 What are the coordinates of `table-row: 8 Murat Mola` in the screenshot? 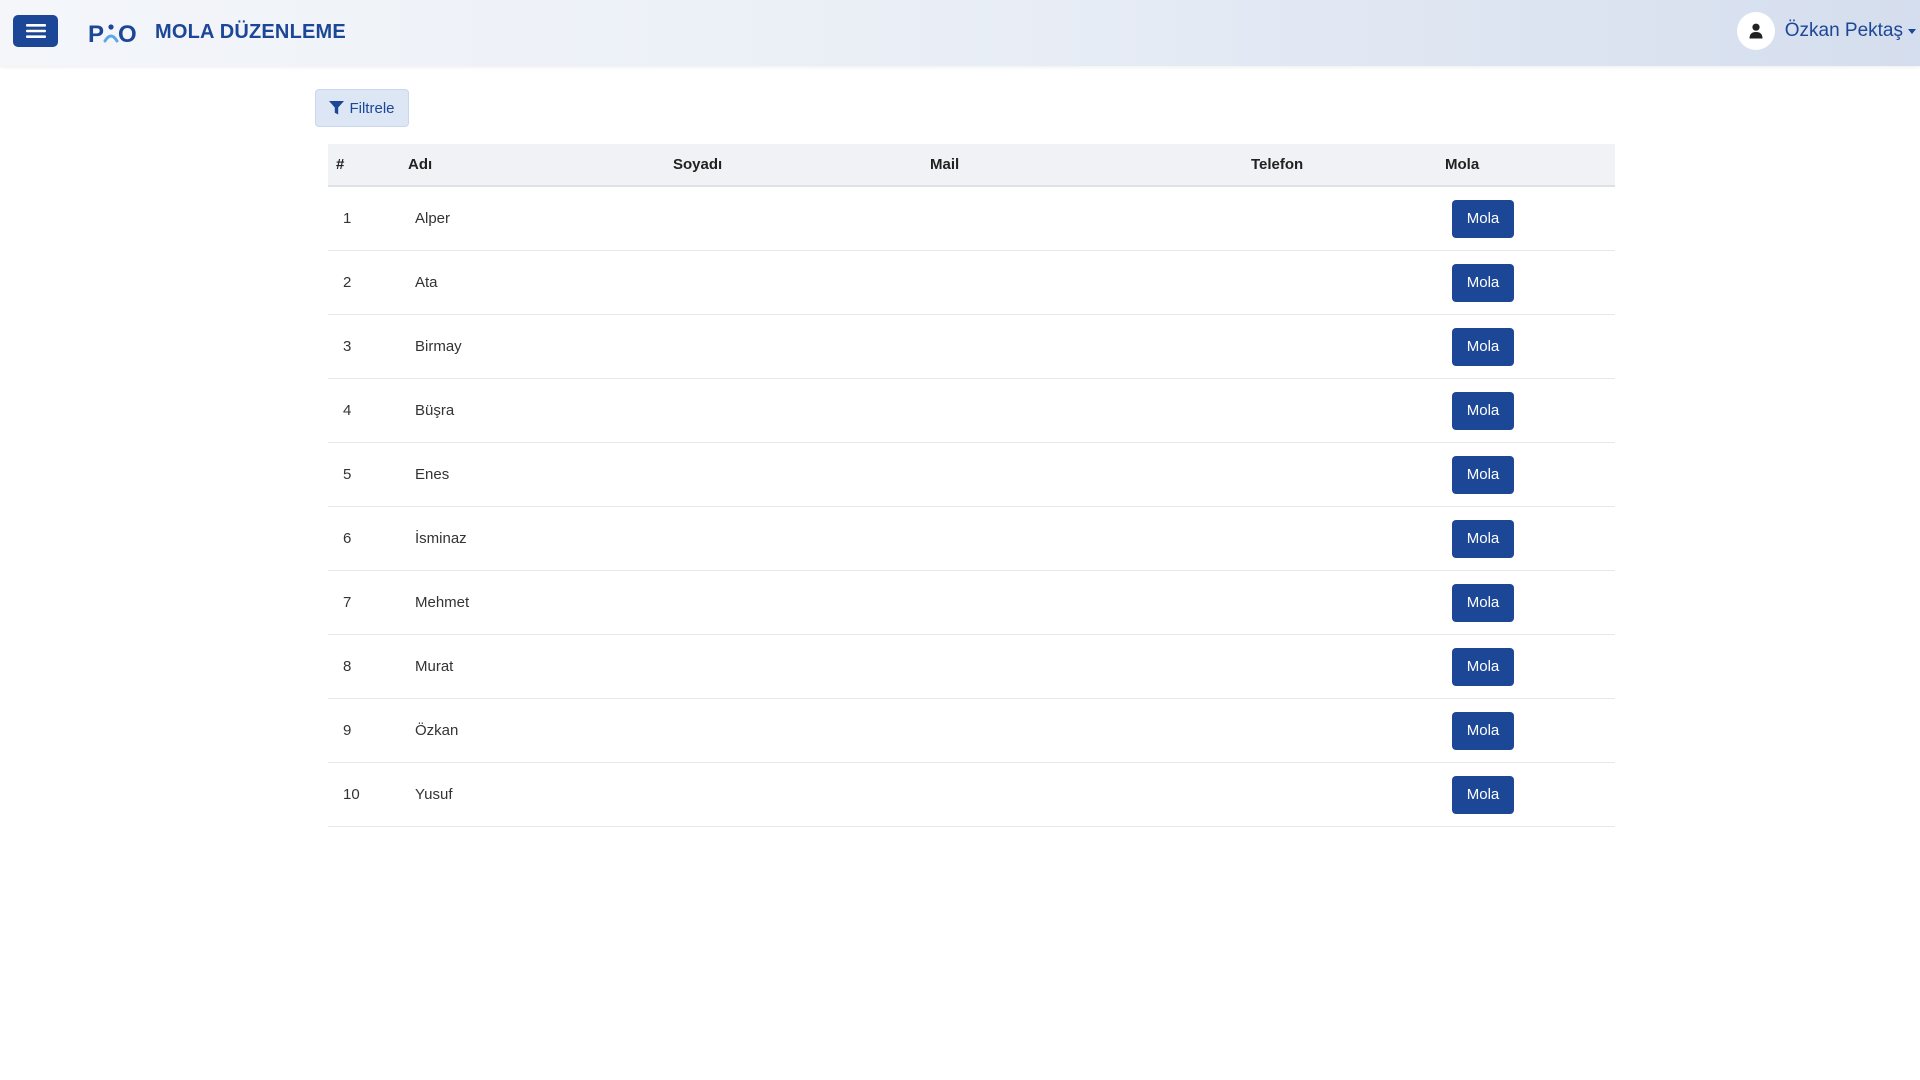 It's located at (971, 666).